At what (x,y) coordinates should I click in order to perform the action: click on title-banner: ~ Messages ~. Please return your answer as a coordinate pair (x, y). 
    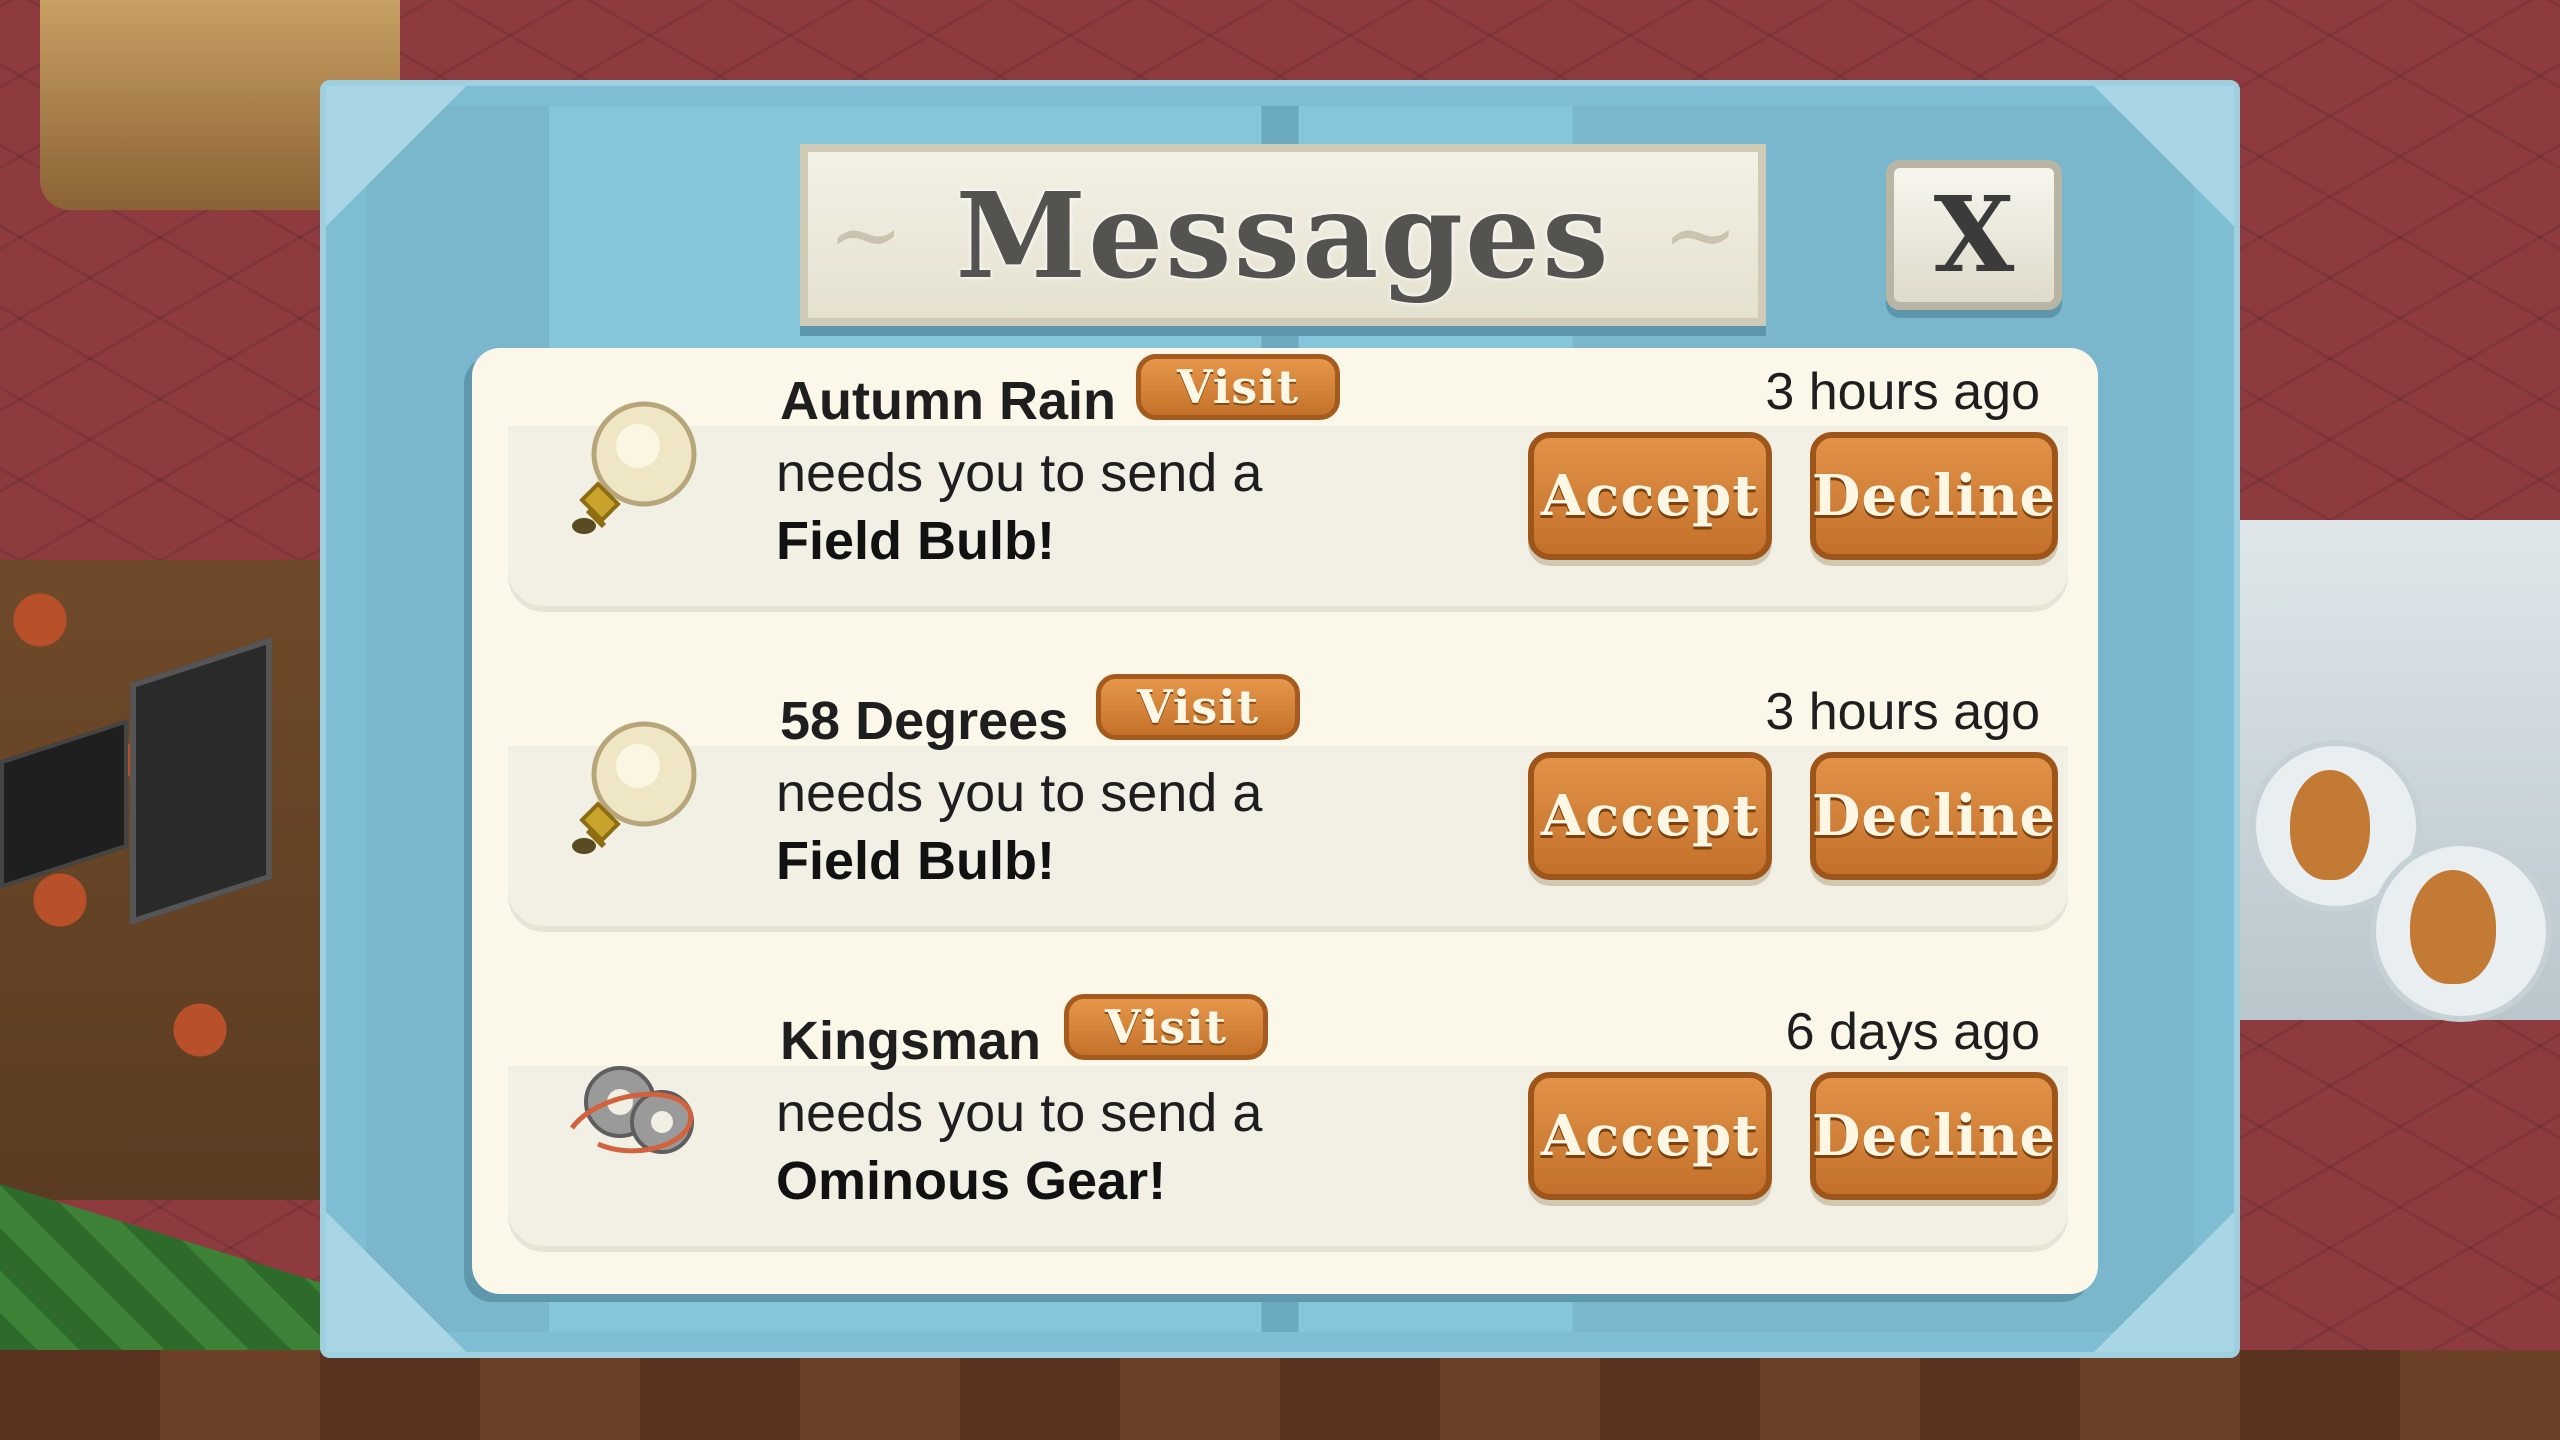
    Looking at the image, I should click on (1283, 235).